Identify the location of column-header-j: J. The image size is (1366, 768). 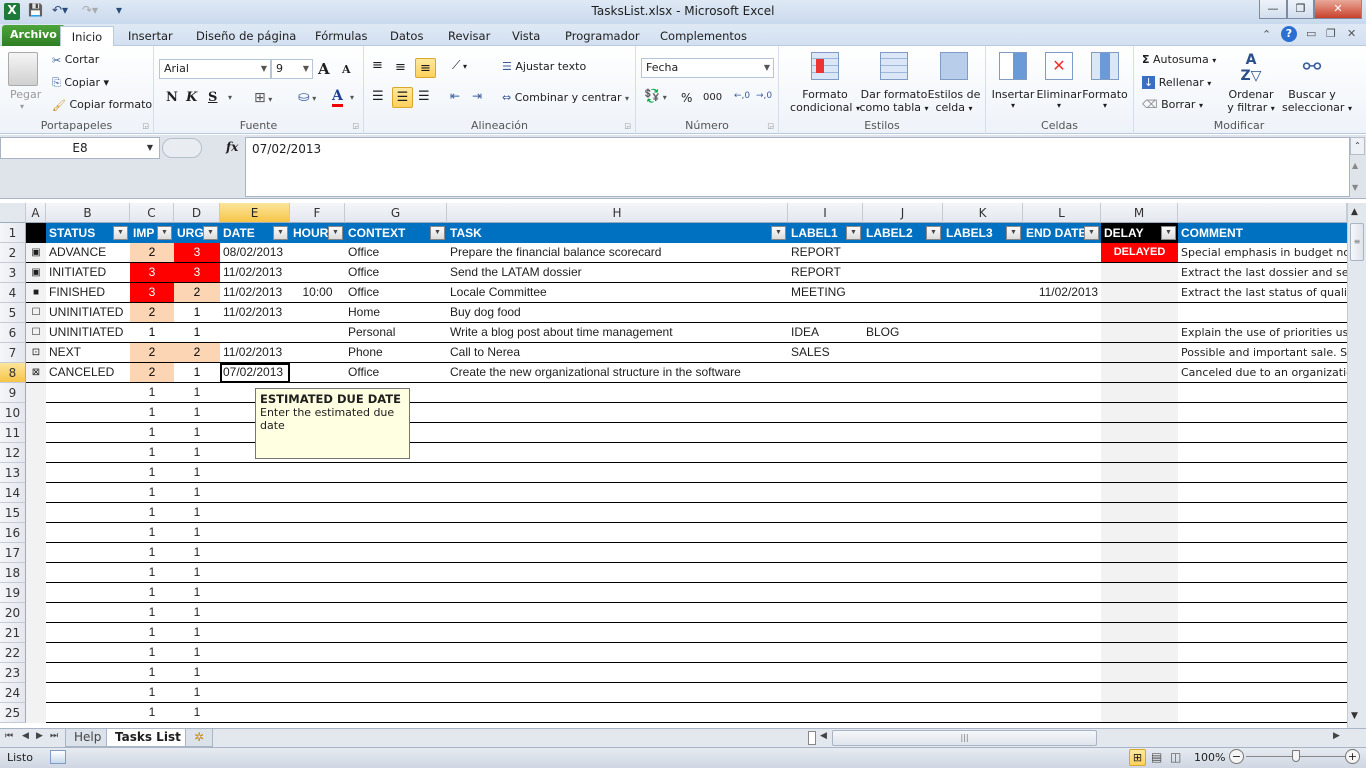
(903, 213).